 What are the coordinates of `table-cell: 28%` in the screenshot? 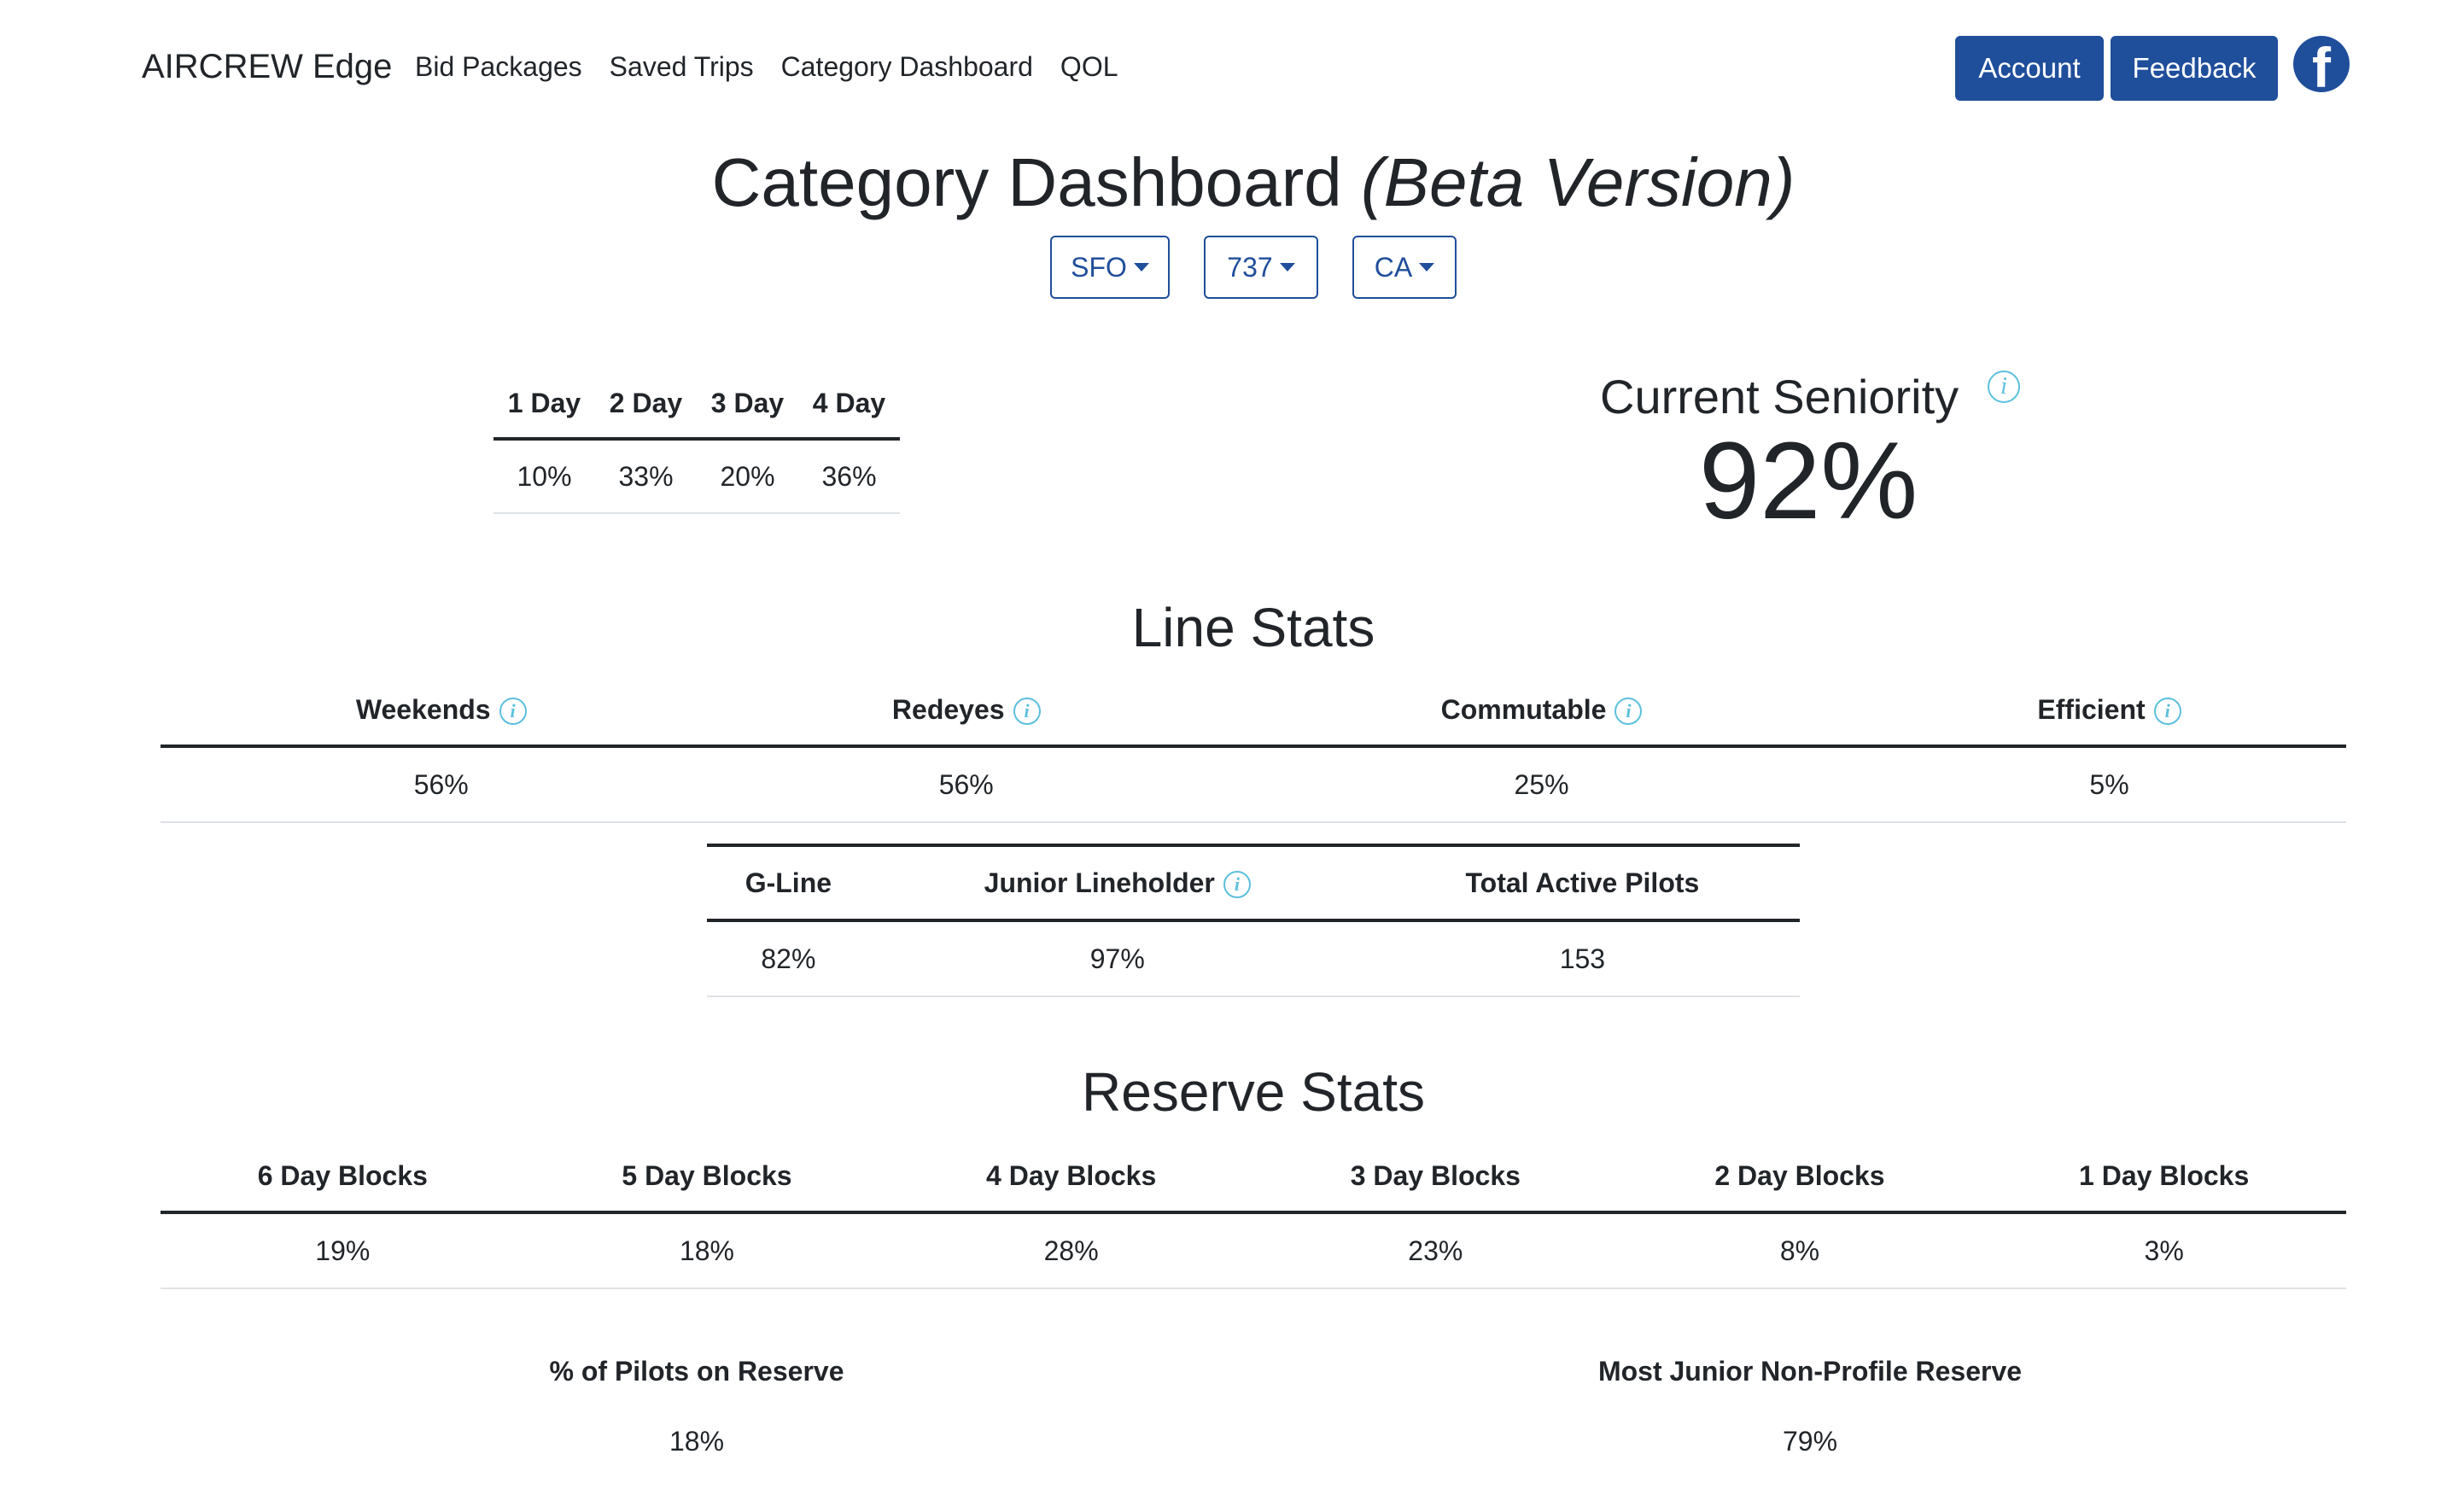 It's located at (1071, 1250).